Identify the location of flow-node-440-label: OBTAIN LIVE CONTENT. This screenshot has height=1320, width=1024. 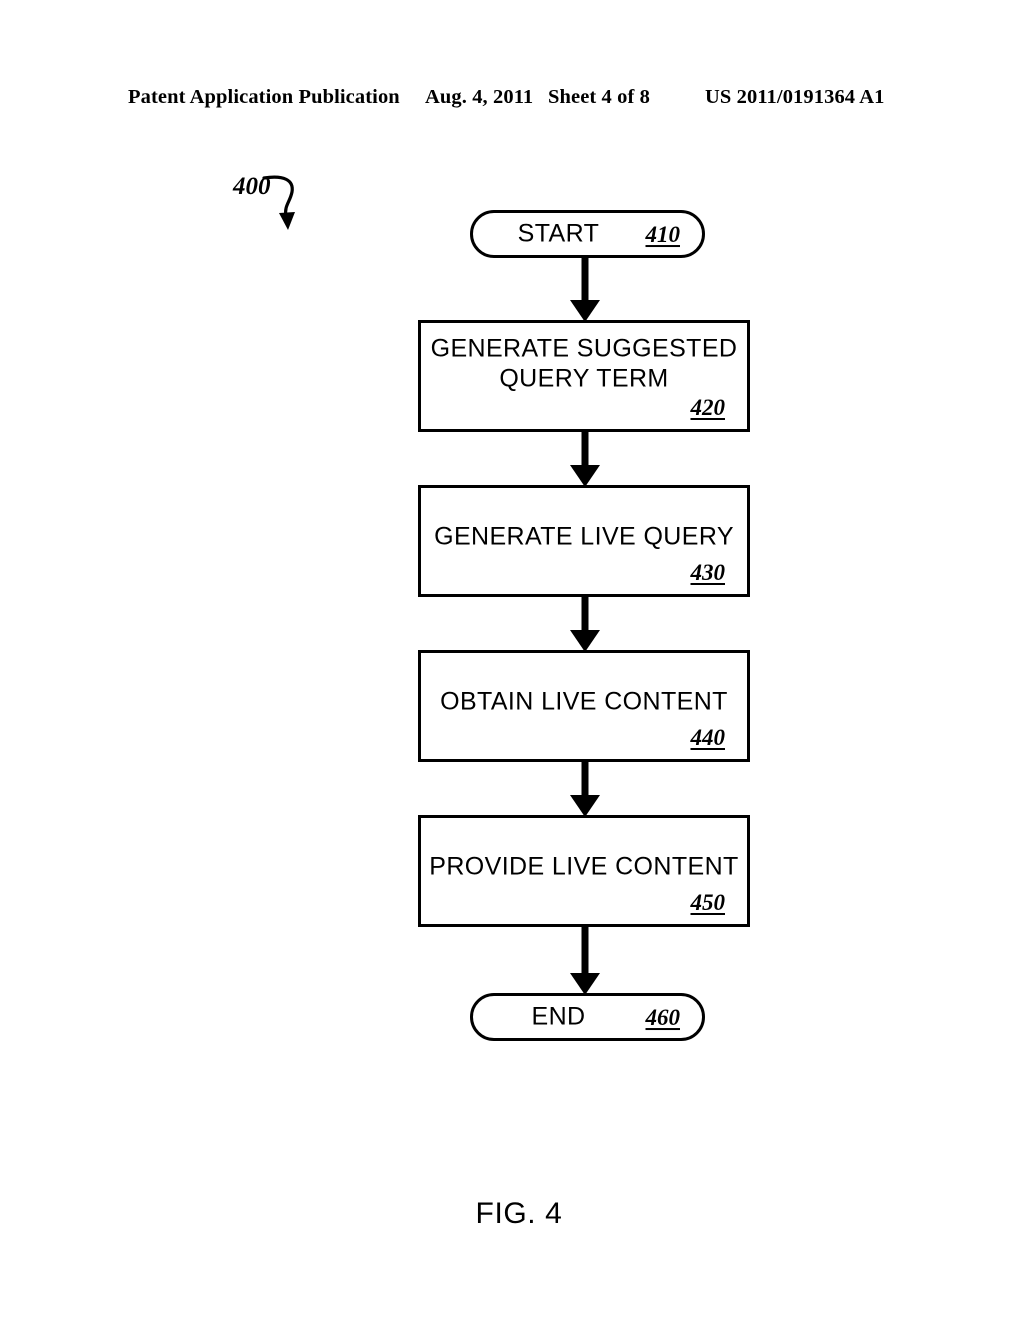
(584, 701).